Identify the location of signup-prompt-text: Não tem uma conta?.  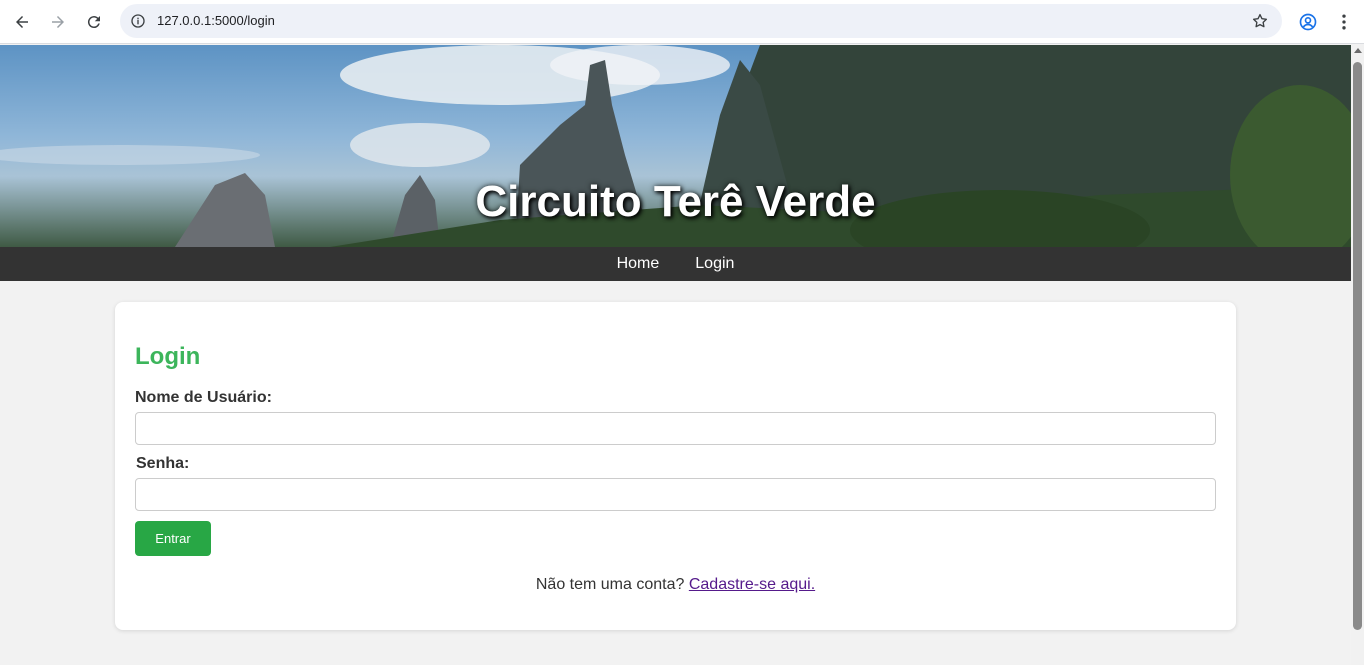
(610, 584).